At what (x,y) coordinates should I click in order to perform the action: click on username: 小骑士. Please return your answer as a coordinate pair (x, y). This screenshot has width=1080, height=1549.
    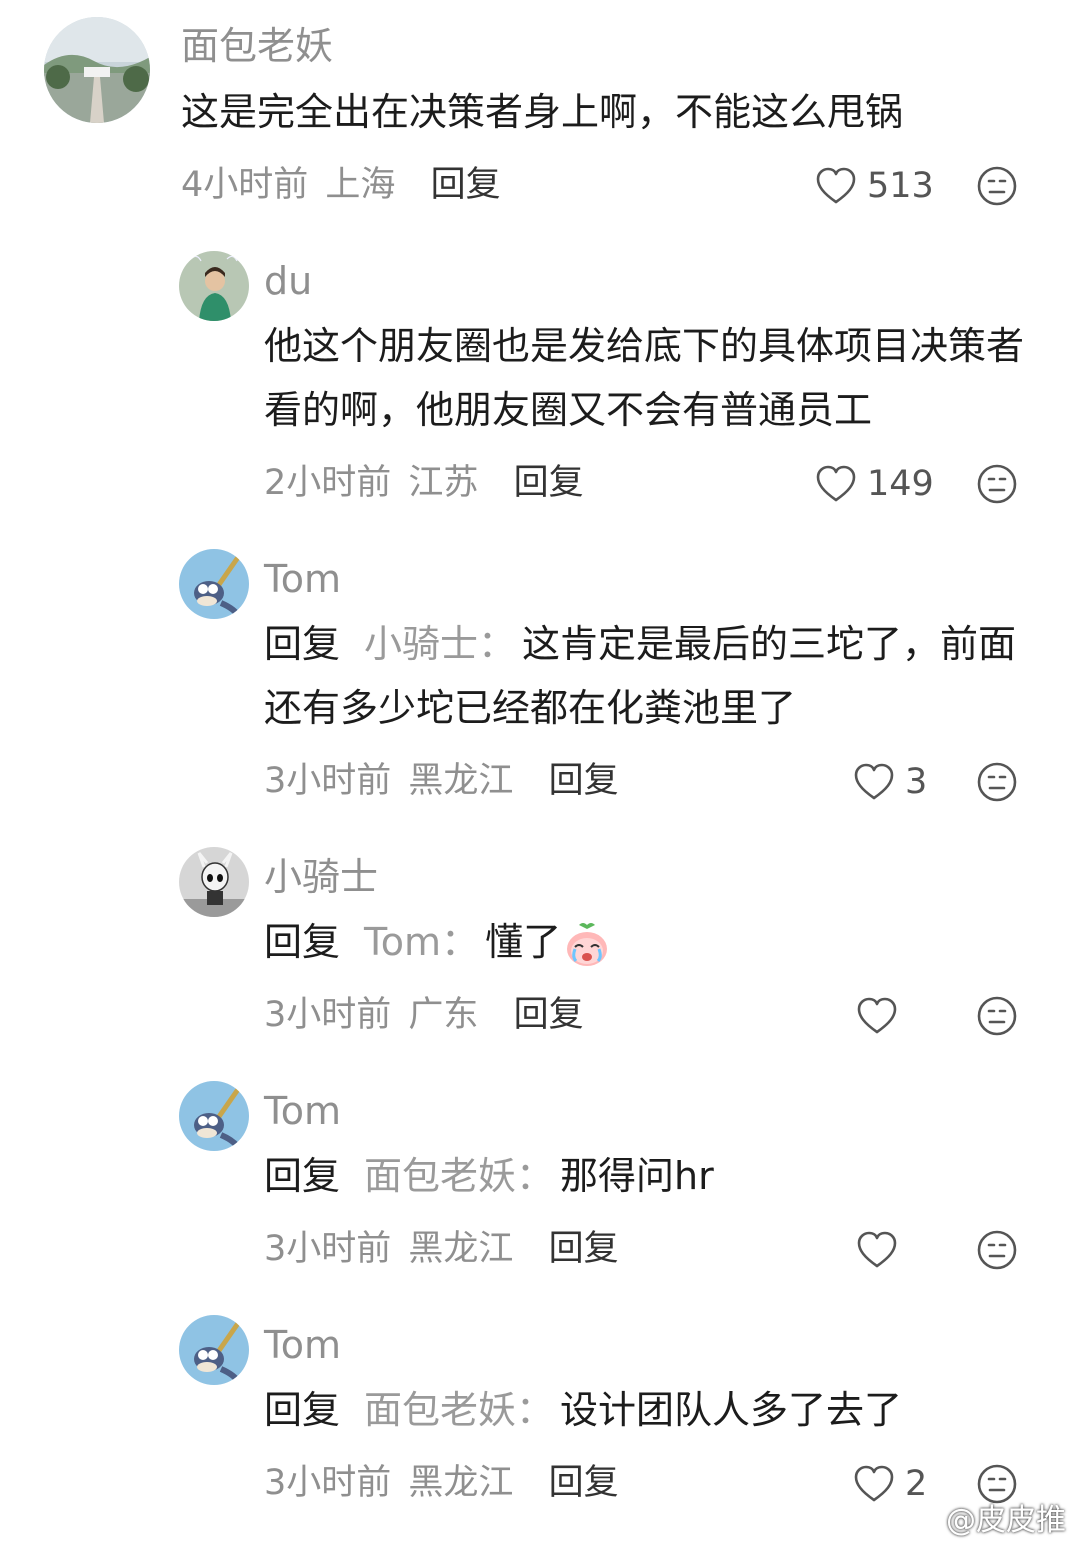
    Looking at the image, I should click on (321, 877).